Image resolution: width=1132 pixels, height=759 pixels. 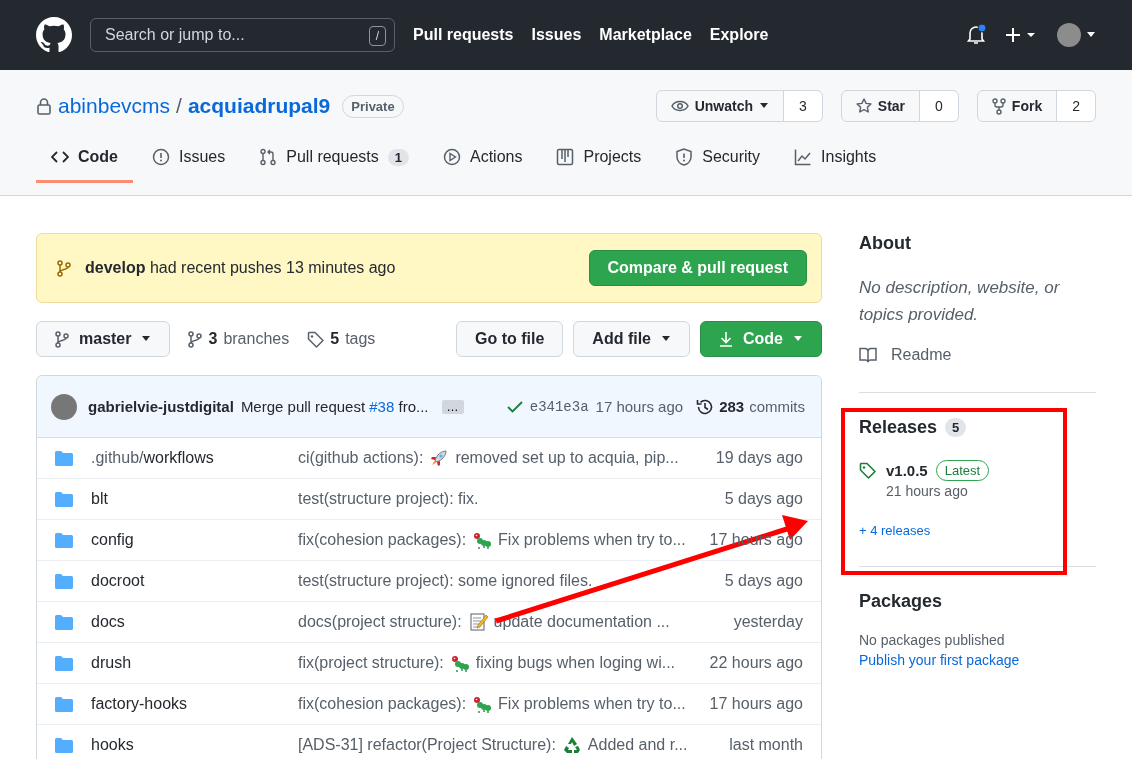 I want to click on last-modified-time: 19 days ago, so click(x=759, y=458).